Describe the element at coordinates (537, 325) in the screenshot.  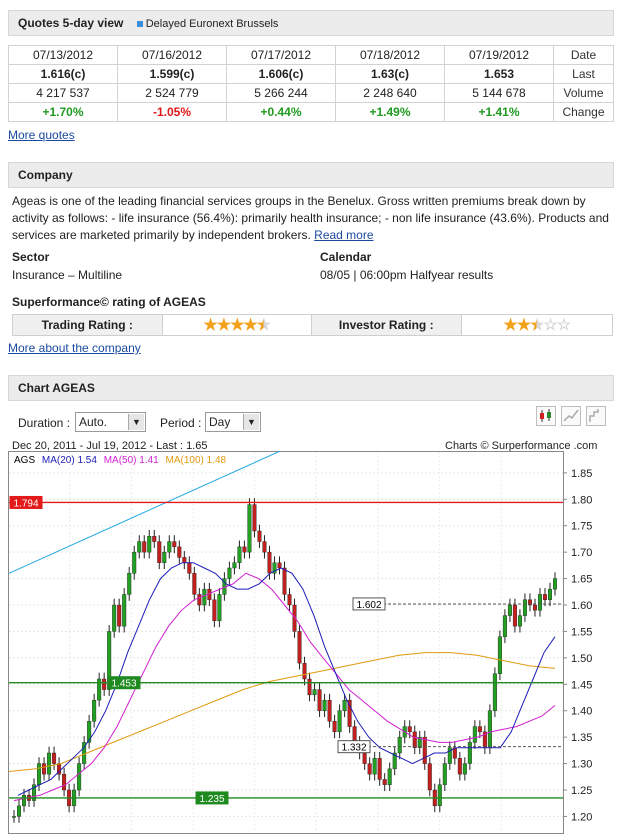
I see `star-icons: ★★★☆☆` at that location.